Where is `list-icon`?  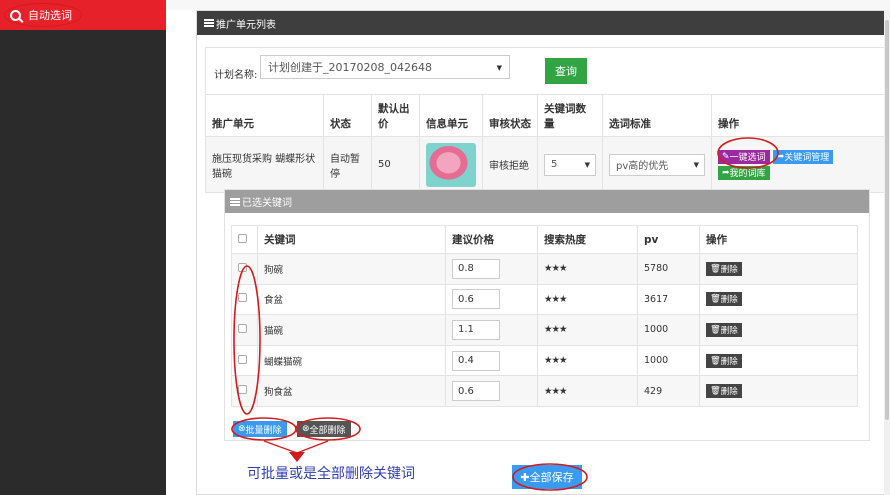
list-icon is located at coordinates (209, 23).